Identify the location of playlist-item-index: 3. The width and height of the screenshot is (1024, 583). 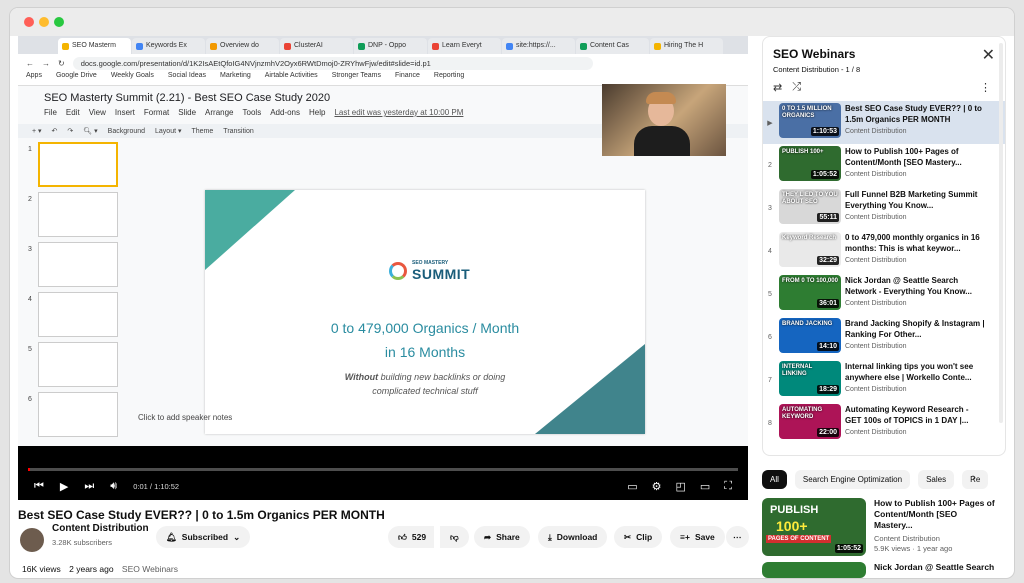
(770, 208).